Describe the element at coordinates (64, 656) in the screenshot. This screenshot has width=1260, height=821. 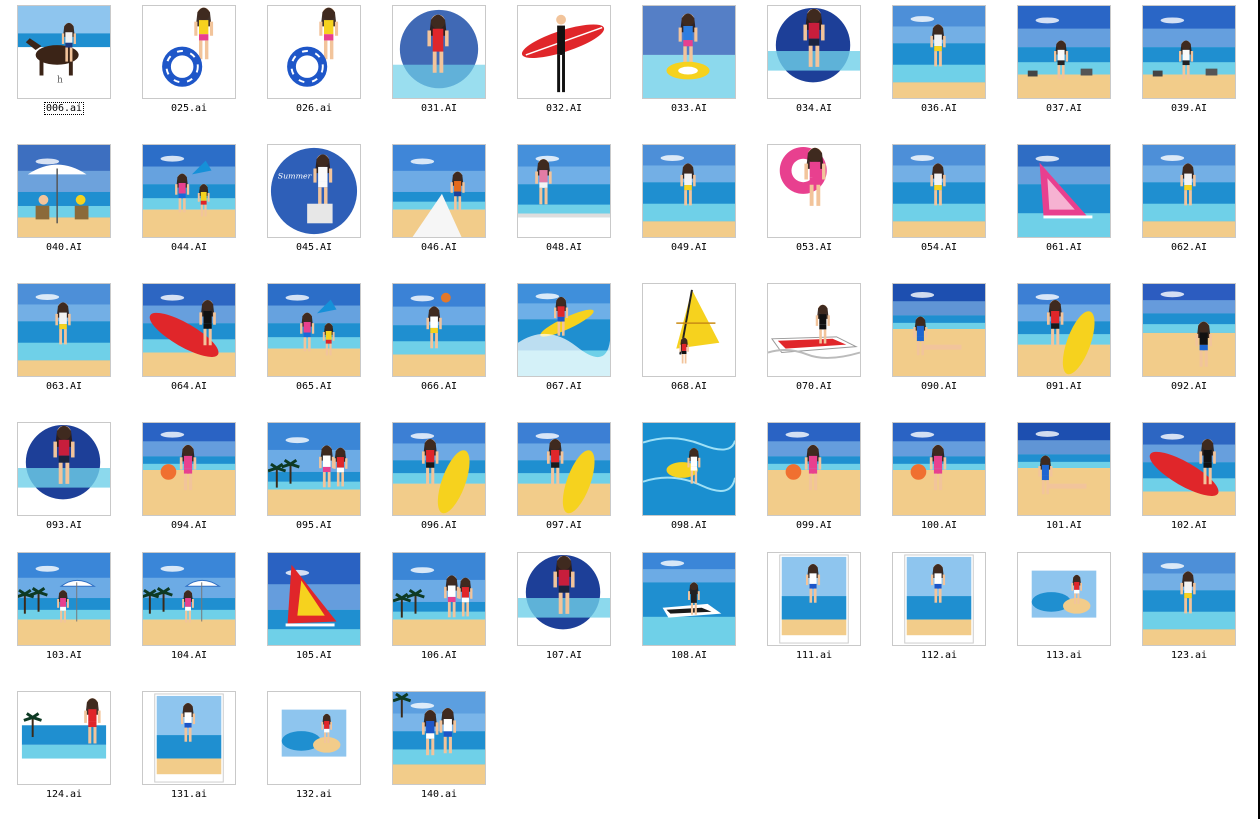
I see `file-name-label: 103.AI` at that location.